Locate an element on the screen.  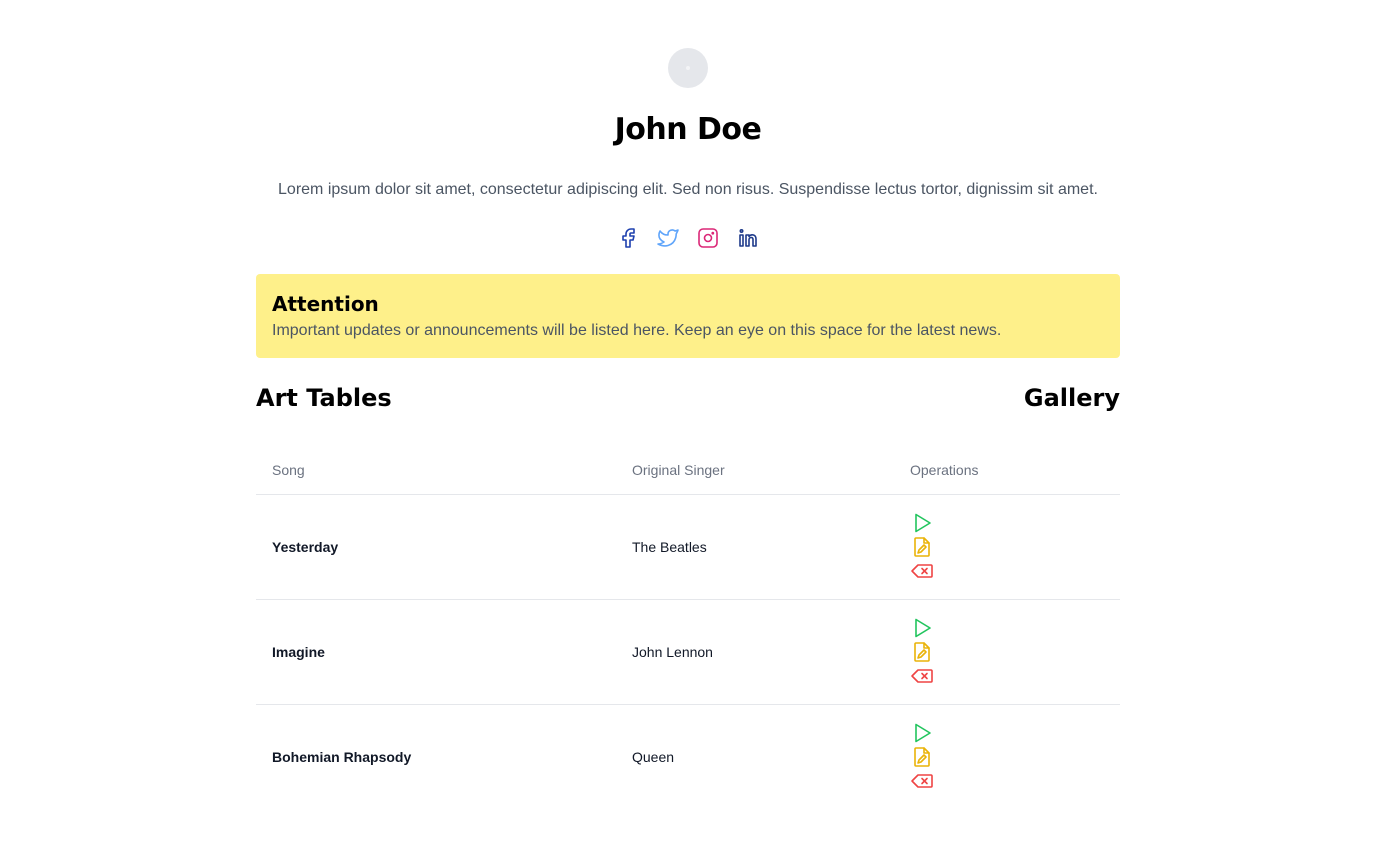
facebook-link is located at coordinates (628, 238).